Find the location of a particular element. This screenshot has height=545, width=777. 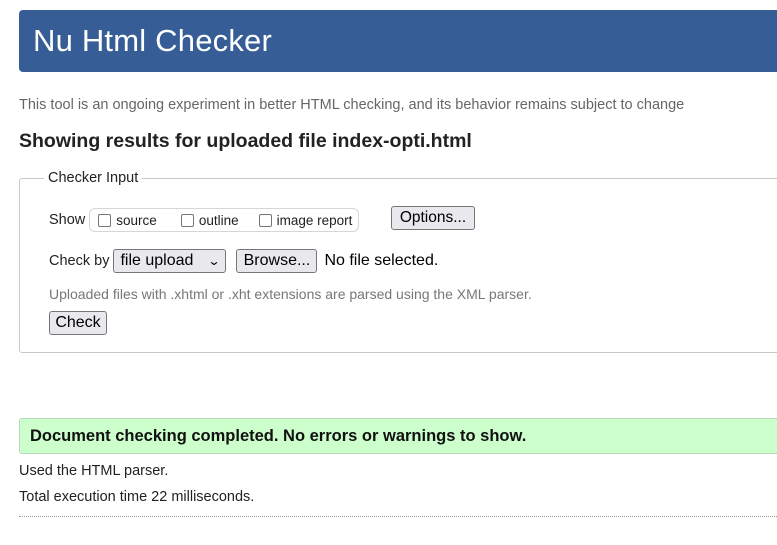

show-label: Show is located at coordinates (67, 220).